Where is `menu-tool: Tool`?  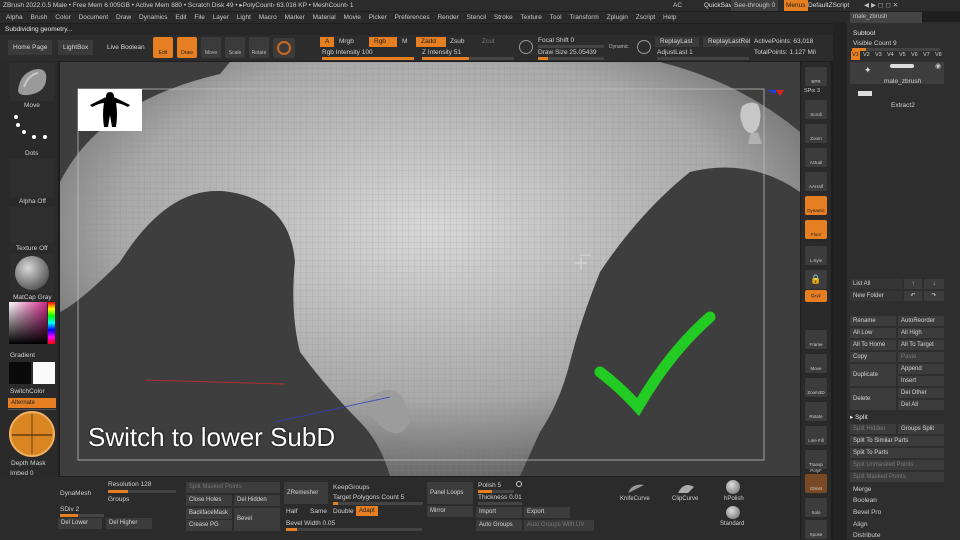
menu-tool: Tool is located at coordinates (556, 17).